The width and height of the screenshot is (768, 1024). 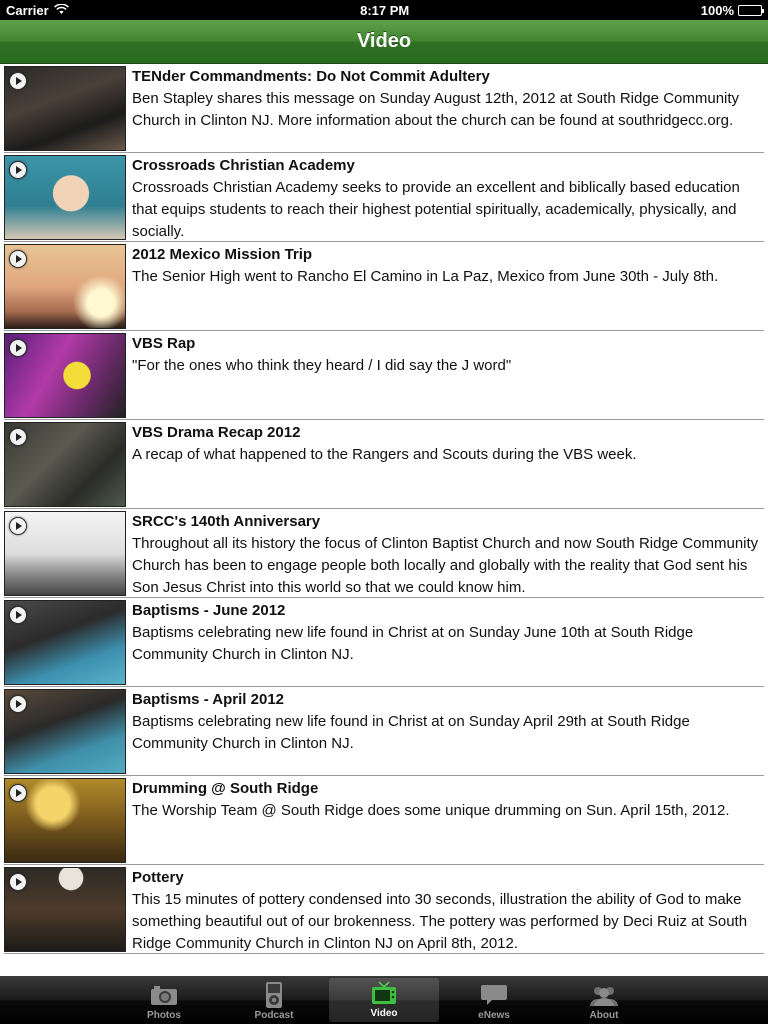 I want to click on video-title: Baptisms - June 2012, so click(x=209, y=610).